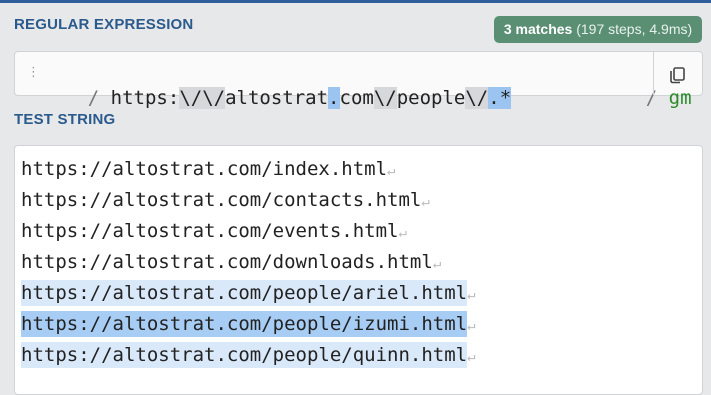 The width and height of the screenshot is (711, 395). Describe the element at coordinates (355, 1) in the screenshot. I see `top-accent-bar` at that location.